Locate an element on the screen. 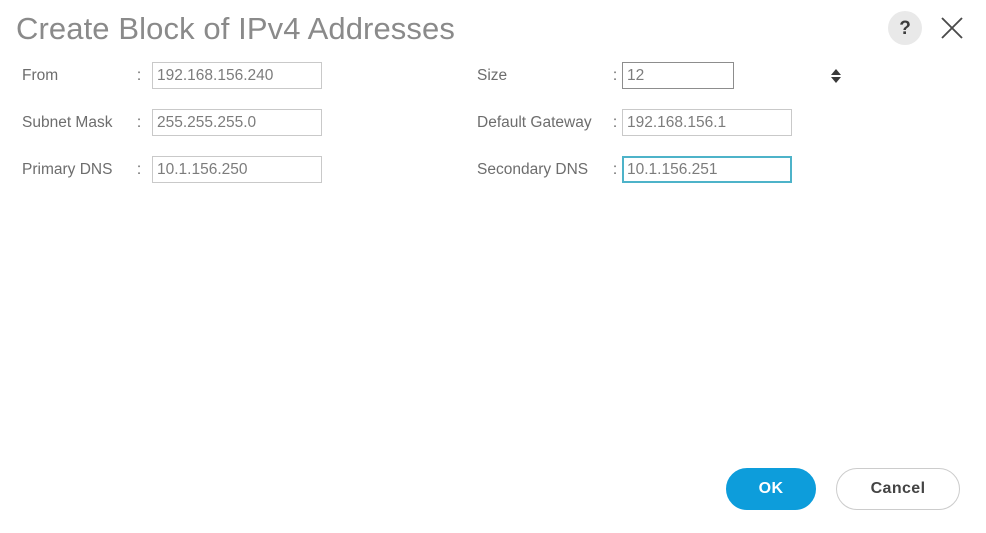 The height and width of the screenshot is (533, 986). from-input is located at coordinates (237, 75).